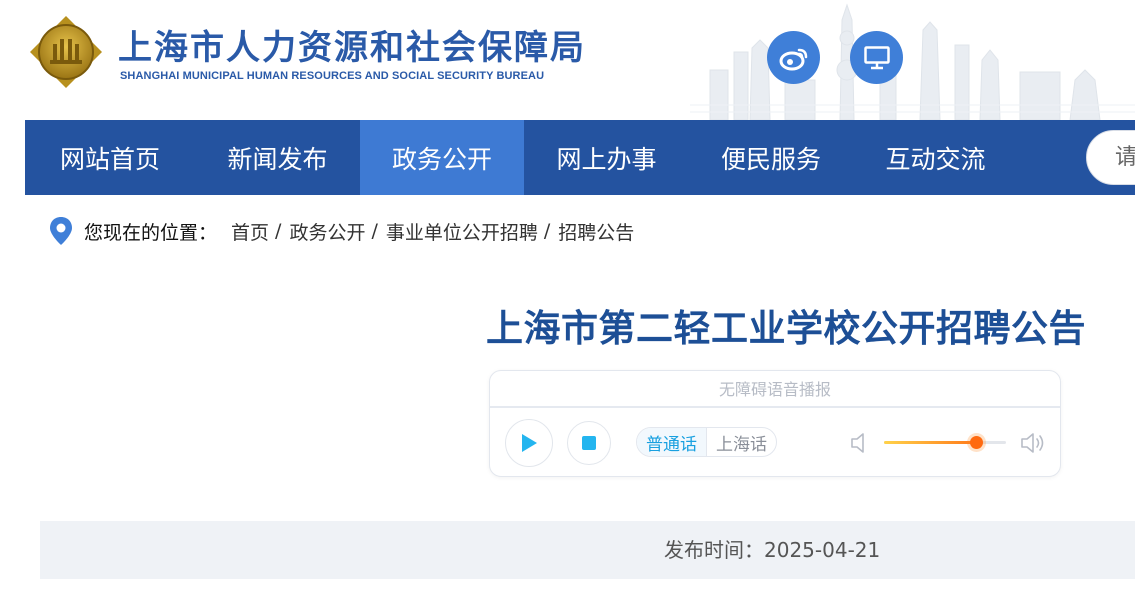  What do you see at coordinates (462, 231) in the screenshot?
I see `breadcrumb-public-recruitment: 事业单位公开招聘` at bounding box center [462, 231].